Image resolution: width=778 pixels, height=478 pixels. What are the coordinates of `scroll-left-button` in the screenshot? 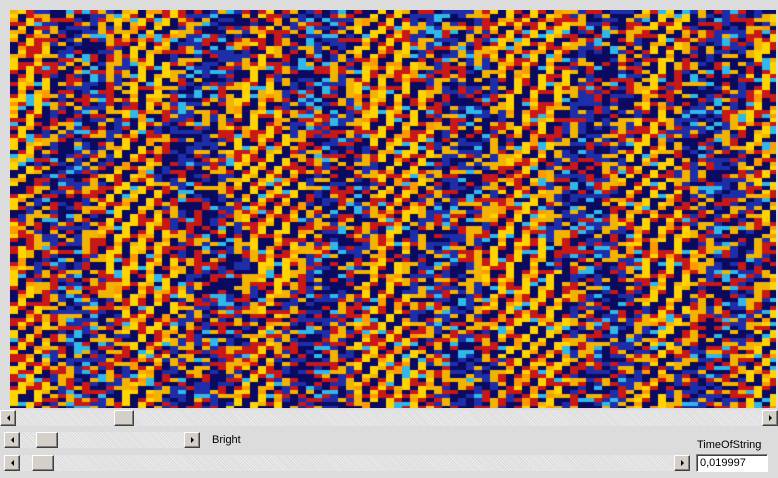 It's located at (8, 418).